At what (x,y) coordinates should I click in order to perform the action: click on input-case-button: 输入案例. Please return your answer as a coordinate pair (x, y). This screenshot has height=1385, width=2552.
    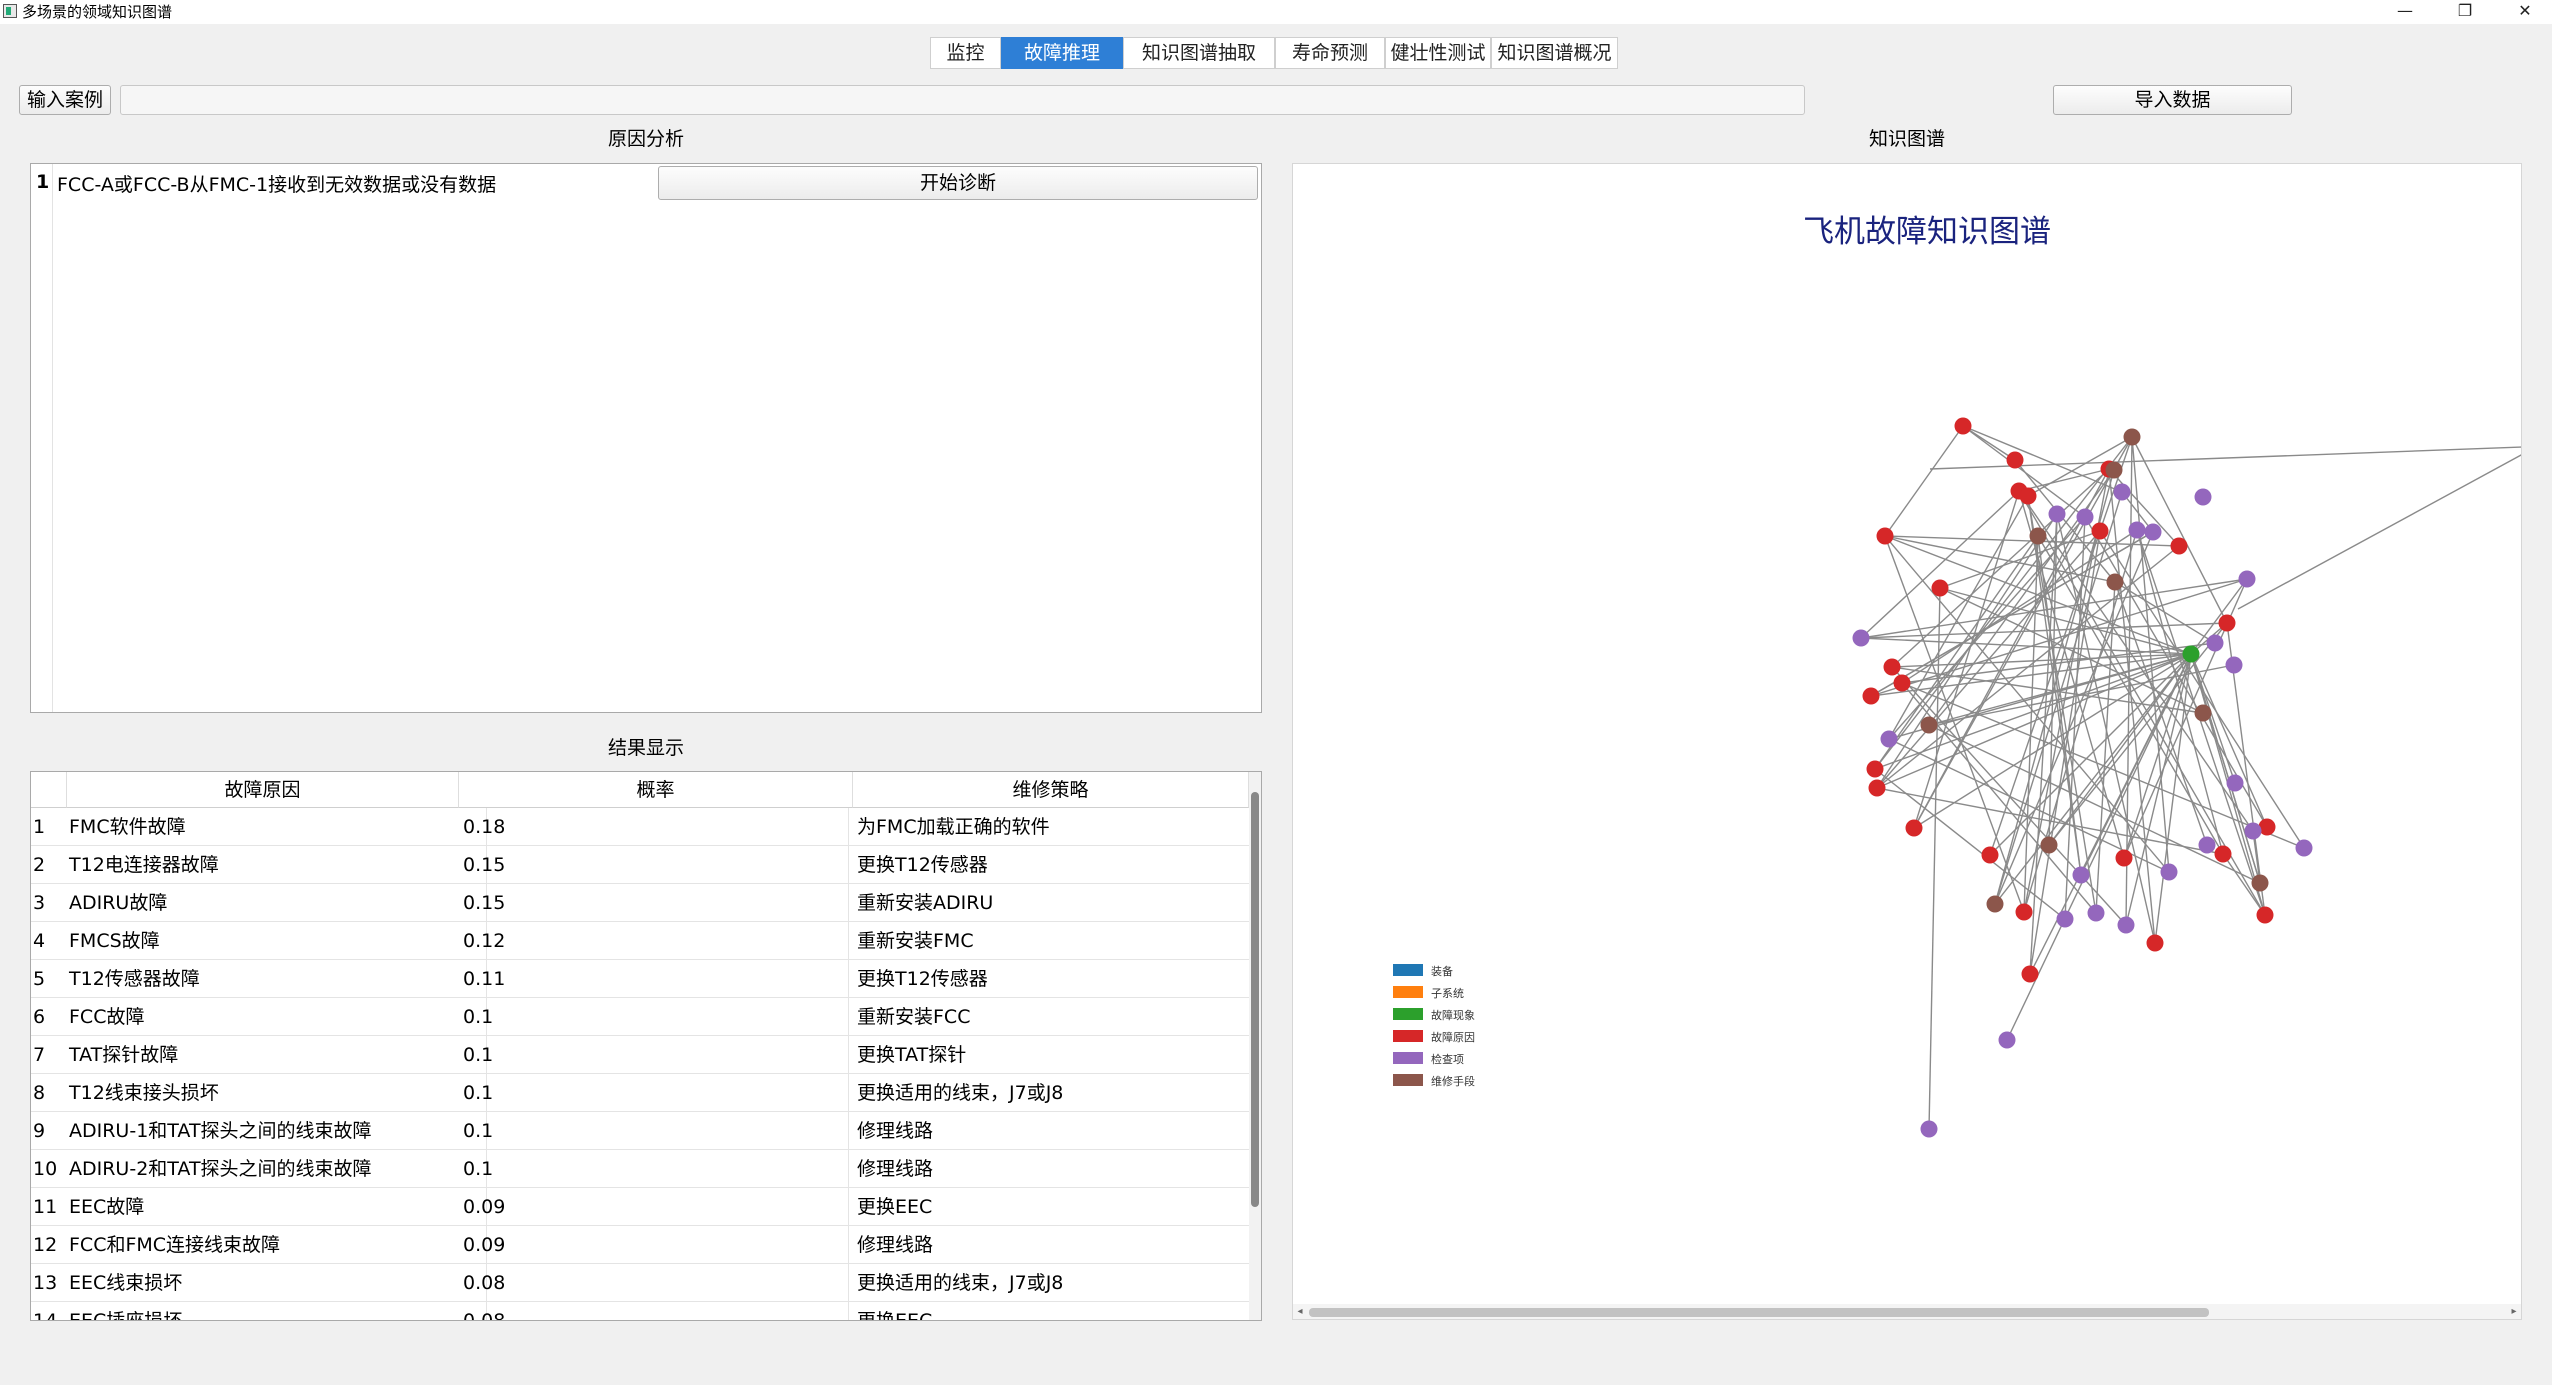
    Looking at the image, I should click on (65, 100).